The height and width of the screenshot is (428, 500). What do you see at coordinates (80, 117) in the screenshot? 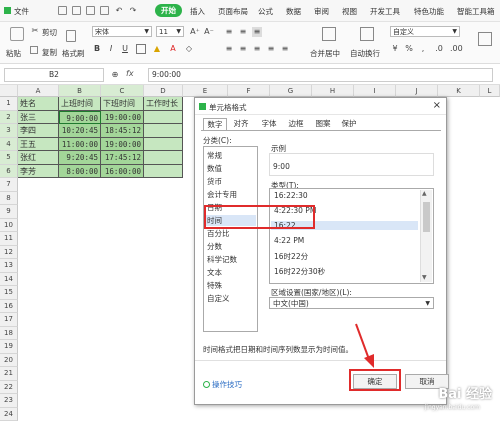
I see `table-cell: 9:00:00` at bounding box center [80, 117].